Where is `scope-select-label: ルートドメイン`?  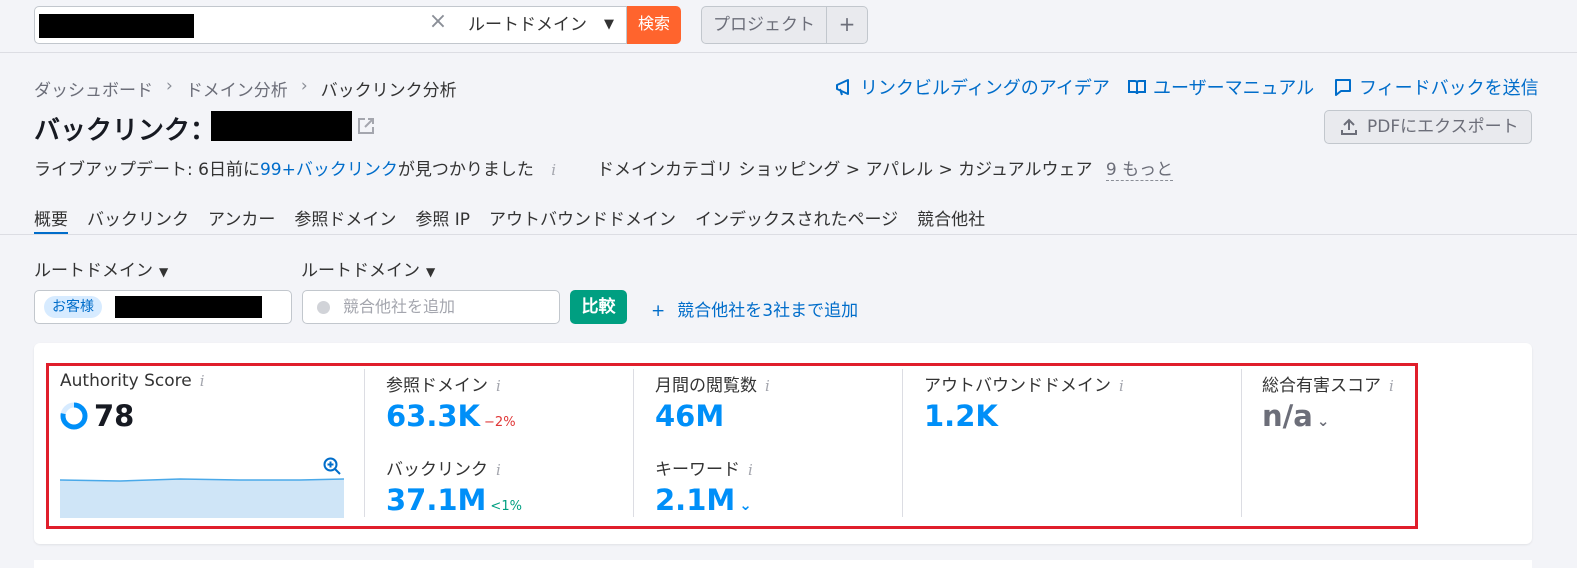 scope-select-label: ルートドメイン is located at coordinates (527, 25).